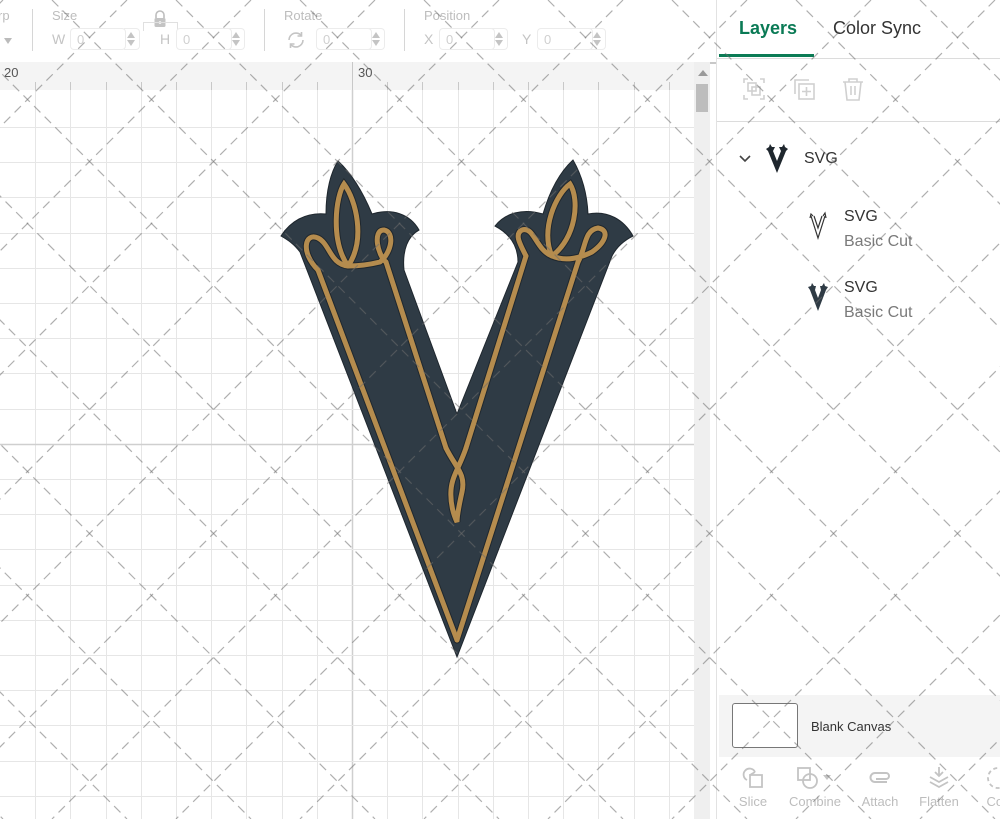 Image resolution: width=1000 pixels, height=819 pixels. Describe the element at coordinates (815, 801) in the screenshot. I see `combine-label: Combine` at that location.